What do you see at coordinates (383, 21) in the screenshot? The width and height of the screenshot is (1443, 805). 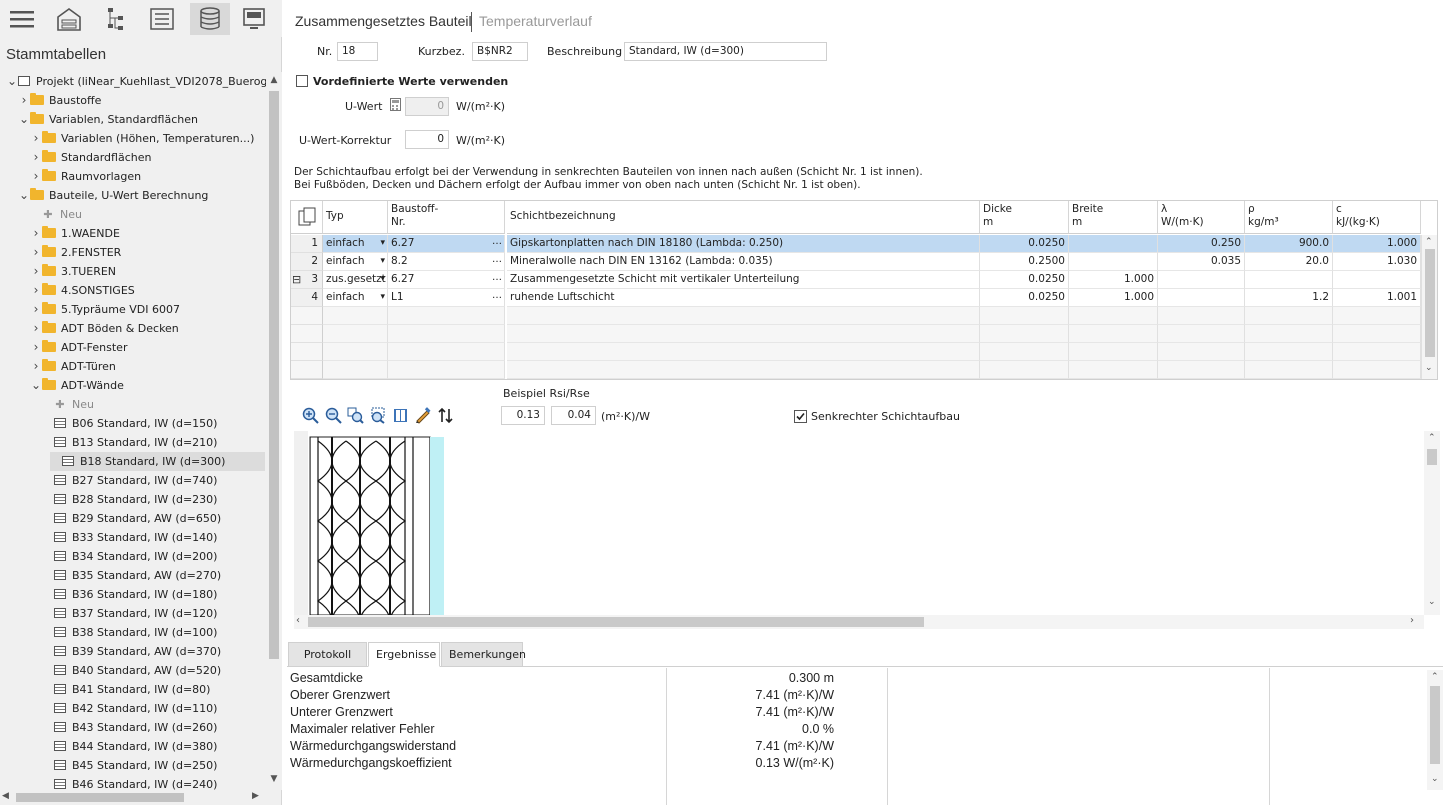 I see `tab-zusammengesetztes-bauteil: Zusammengesetztes Bauteil` at bounding box center [383, 21].